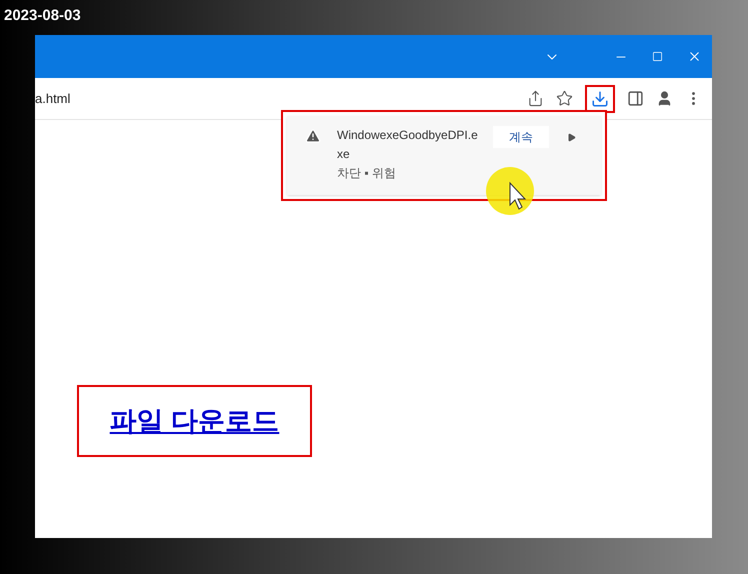  Describe the element at coordinates (42, 15) in the screenshot. I see `date-label: 2023-08-03` at that location.